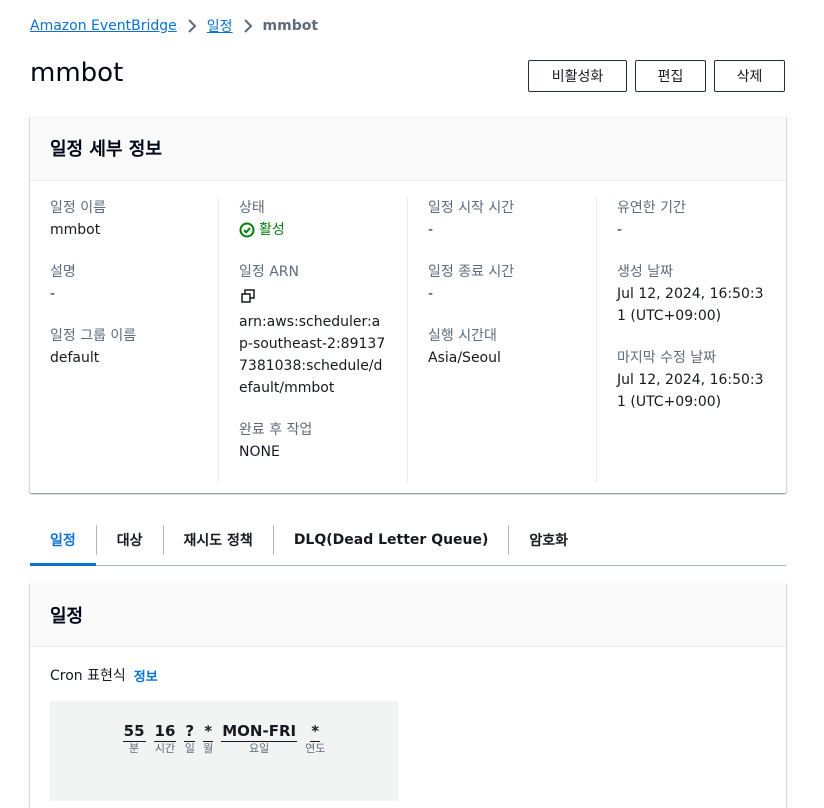 This screenshot has width=824, height=808. I want to click on cron-unit: 시간, so click(165, 748).